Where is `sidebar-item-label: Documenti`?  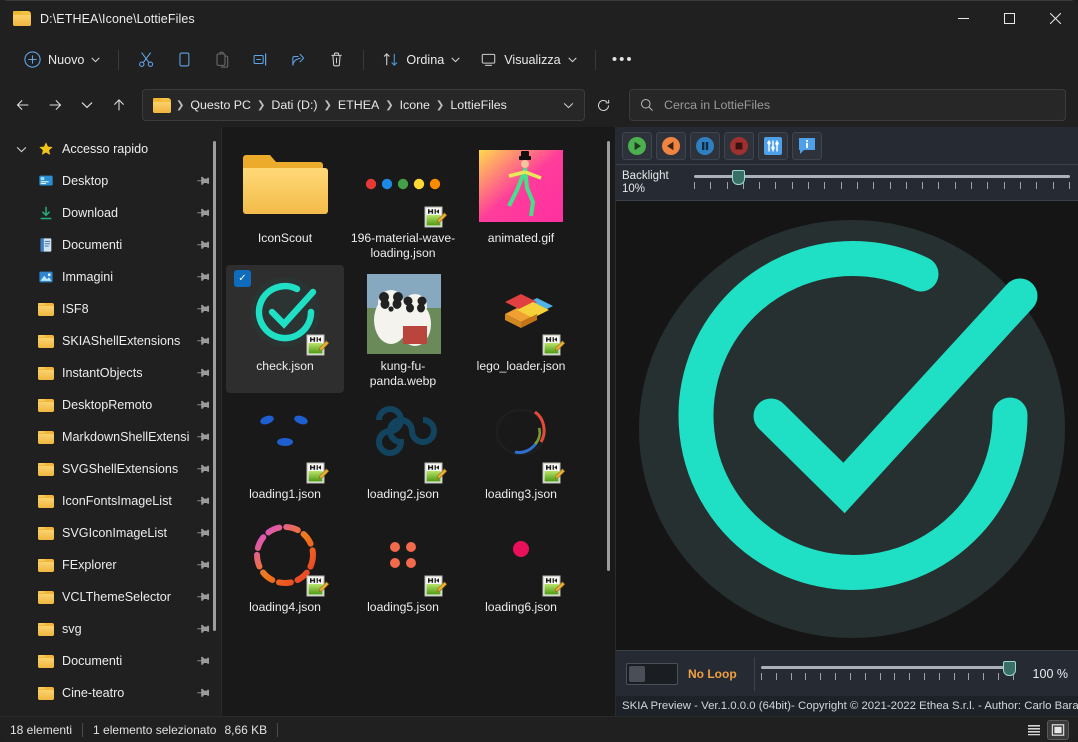 sidebar-item-label: Documenti is located at coordinates (92, 661).